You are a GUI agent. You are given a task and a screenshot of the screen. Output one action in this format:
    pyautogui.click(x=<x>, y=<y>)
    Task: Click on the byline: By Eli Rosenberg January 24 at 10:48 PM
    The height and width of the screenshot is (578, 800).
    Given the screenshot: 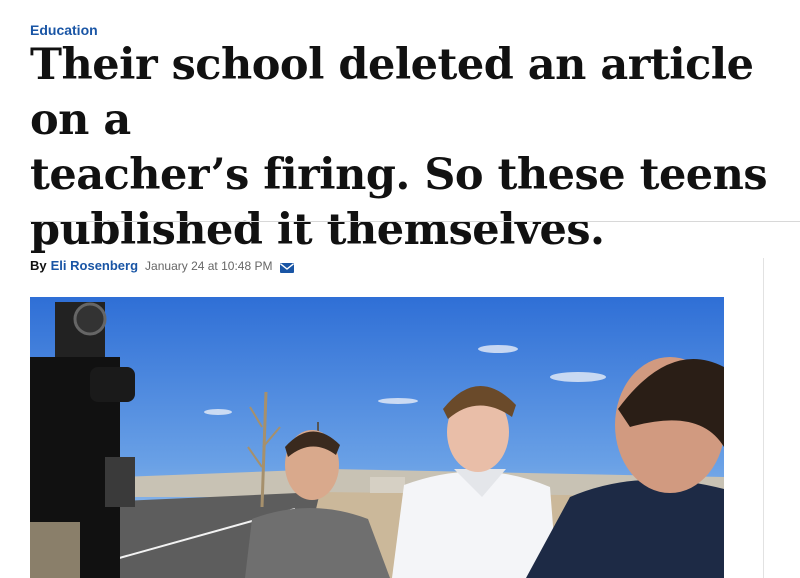 What is the action you would take?
    pyautogui.click(x=162, y=265)
    